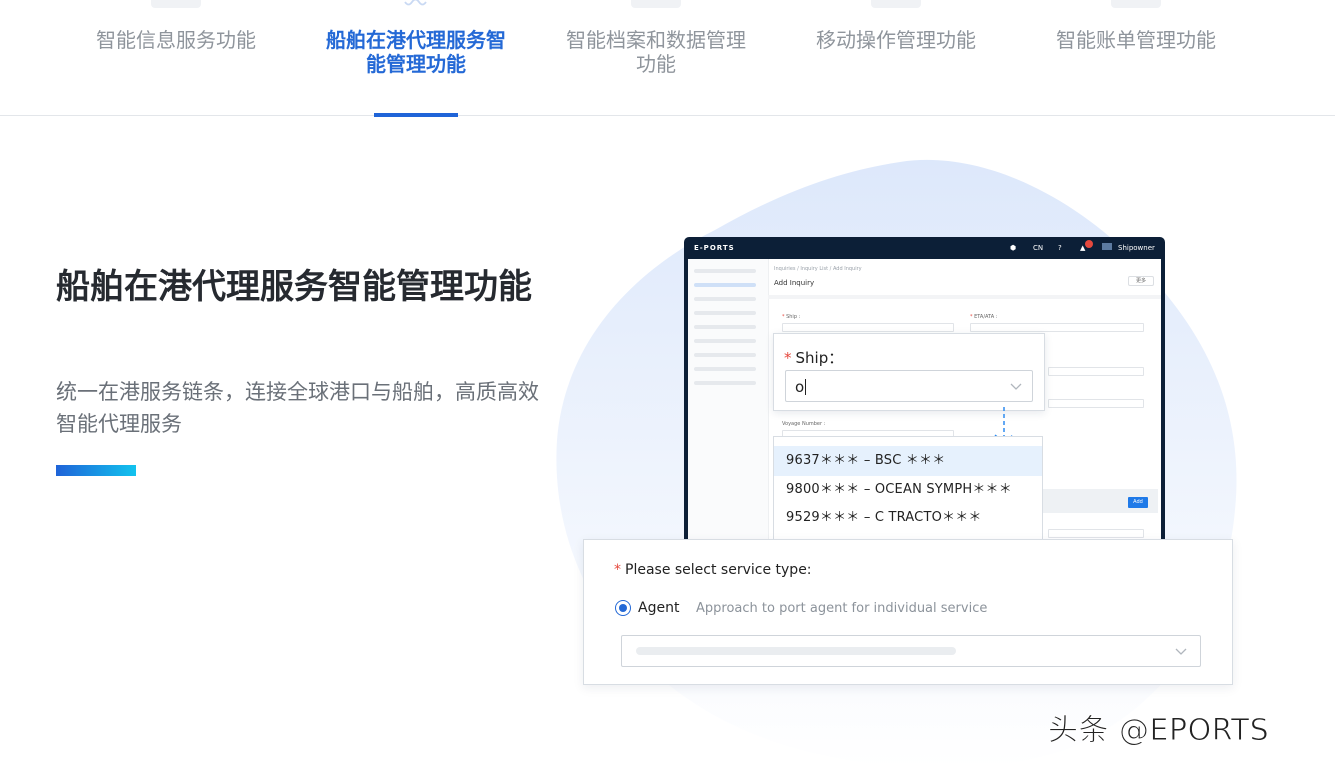  I want to click on tab-label: 智能信息服务功能, so click(176, 40).